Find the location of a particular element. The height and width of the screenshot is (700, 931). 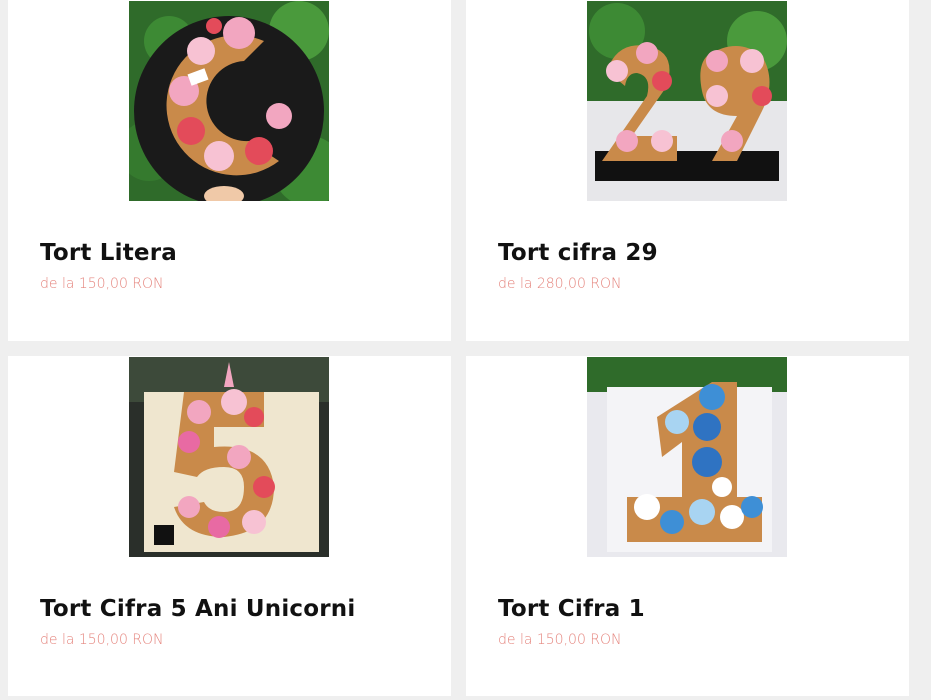

product-title: Tort cifra 29 is located at coordinates (578, 253).